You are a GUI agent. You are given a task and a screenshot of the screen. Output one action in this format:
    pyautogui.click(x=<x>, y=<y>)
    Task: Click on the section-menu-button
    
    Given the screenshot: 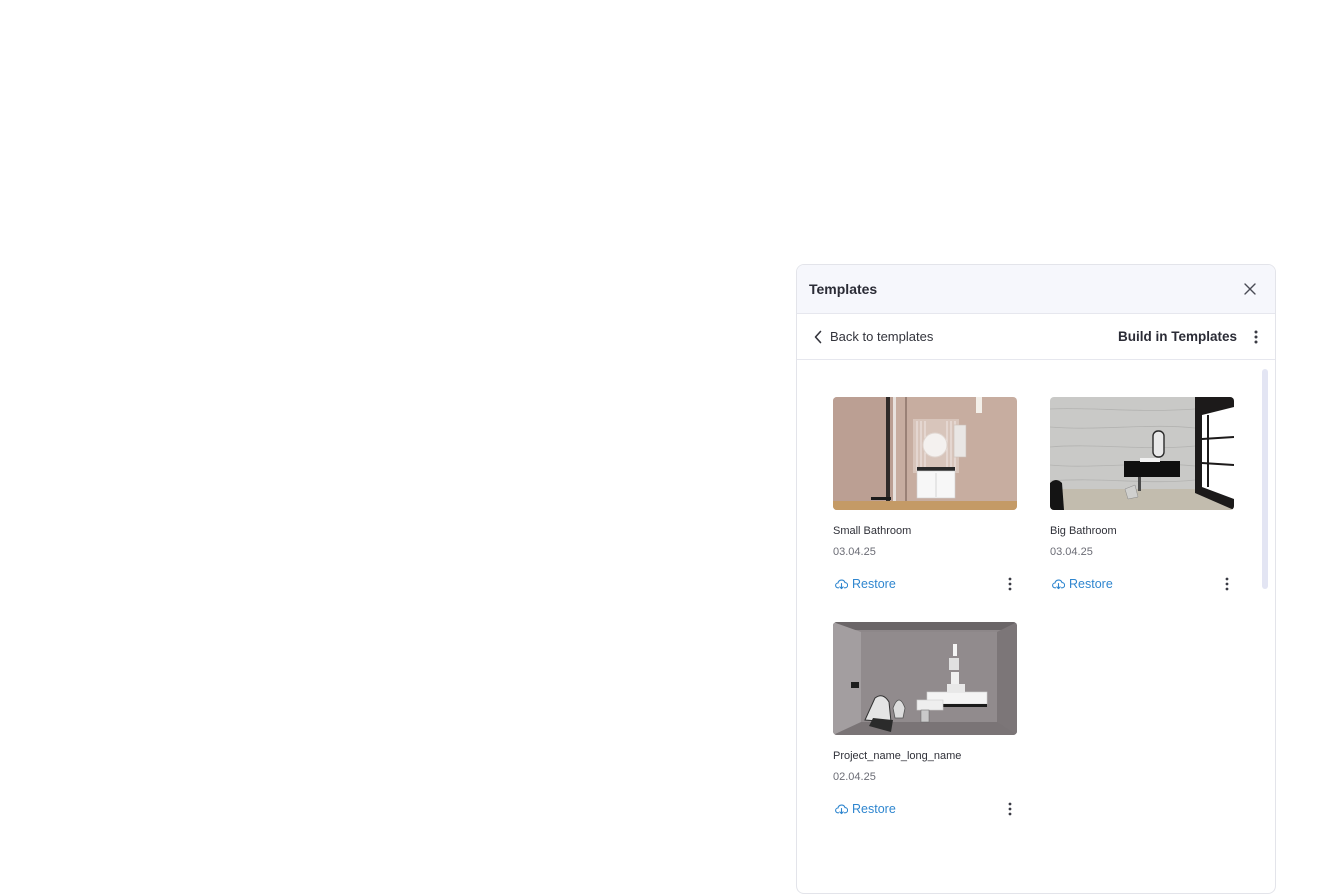 What is the action you would take?
    pyautogui.click(x=1256, y=337)
    